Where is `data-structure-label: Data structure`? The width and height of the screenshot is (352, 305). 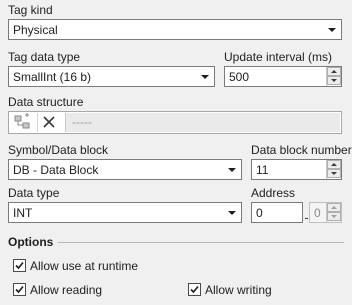
data-structure-label: Data structure is located at coordinates (46, 102).